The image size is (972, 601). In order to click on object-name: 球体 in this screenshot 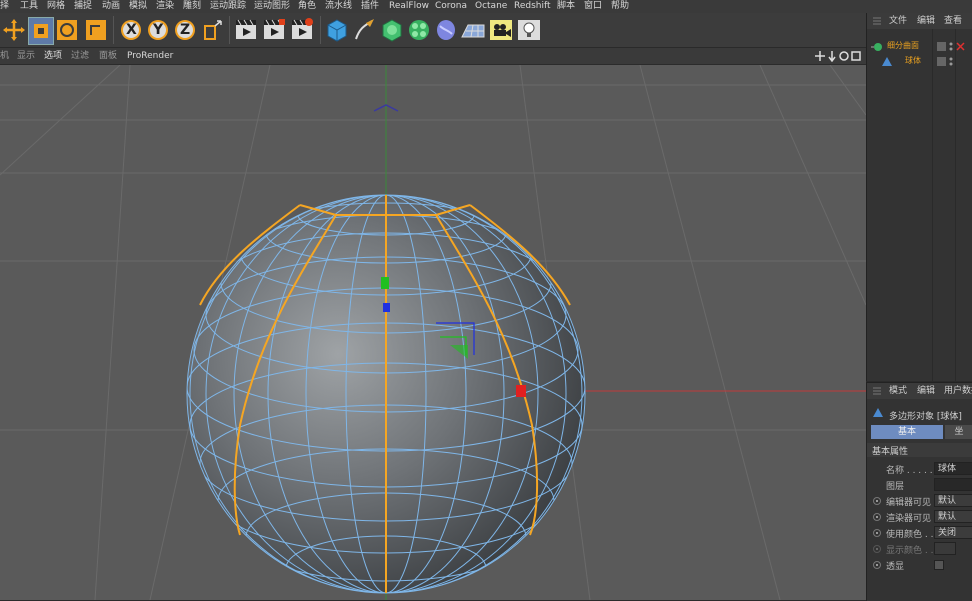, I will do `click(913, 60)`.